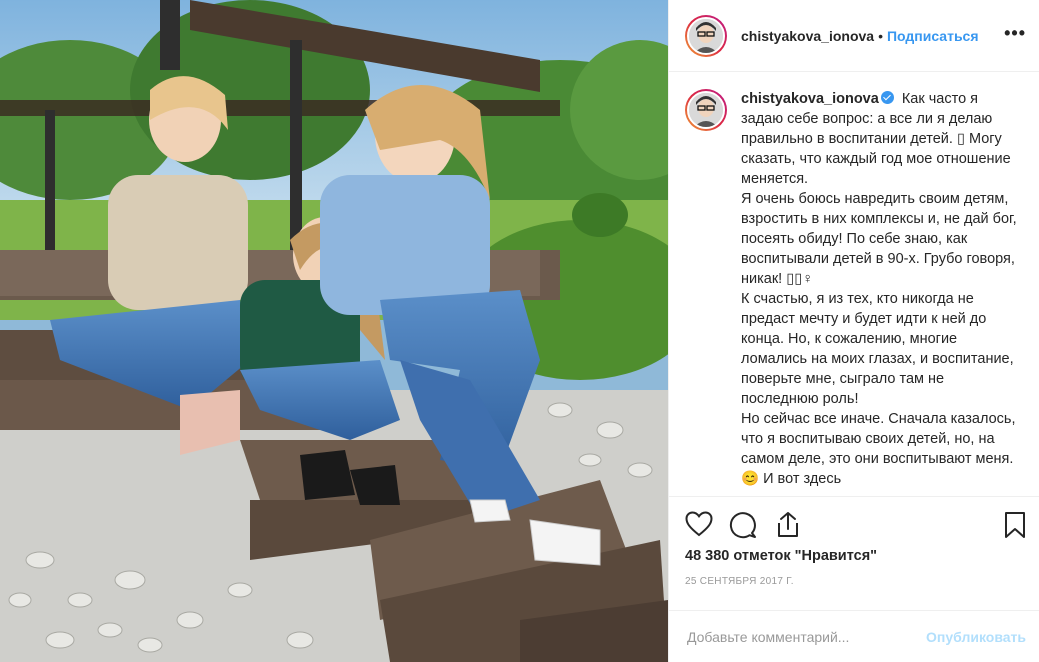  What do you see at coordinates (781, 556) in the screenshot?
I see `likes-count: 48 380 отметок "Нравится"` at bounding box center [781, 556].